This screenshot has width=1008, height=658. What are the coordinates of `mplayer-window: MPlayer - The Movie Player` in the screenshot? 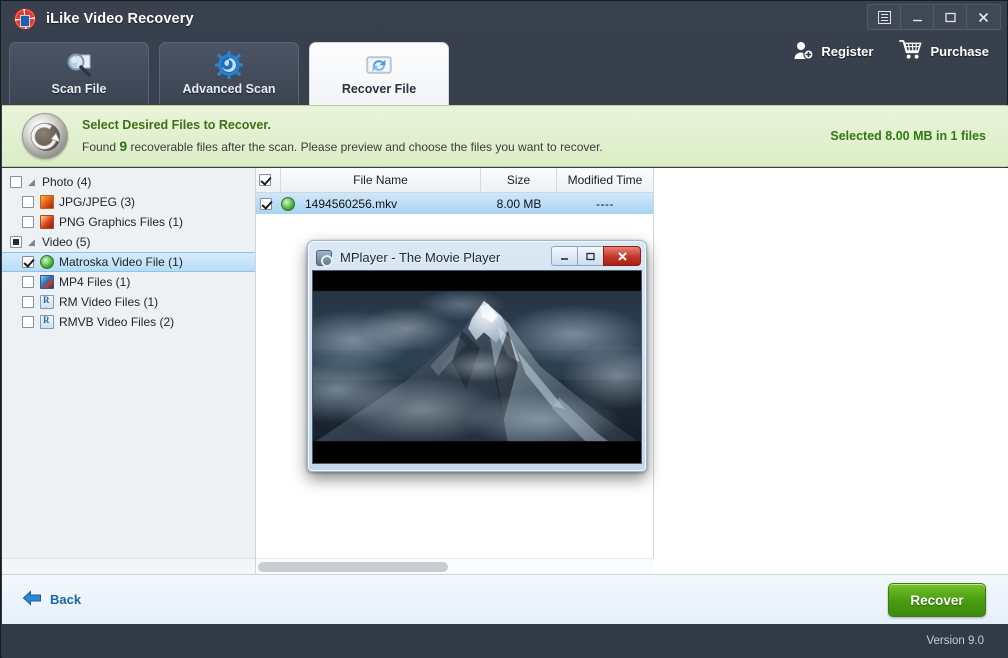 It's located at (477, 356).